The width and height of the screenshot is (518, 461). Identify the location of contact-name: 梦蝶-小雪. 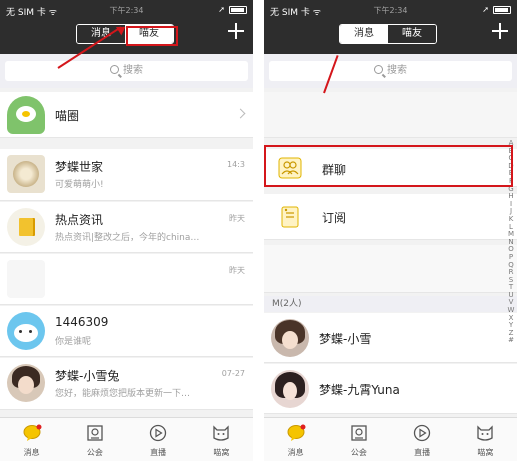
(345, 339).